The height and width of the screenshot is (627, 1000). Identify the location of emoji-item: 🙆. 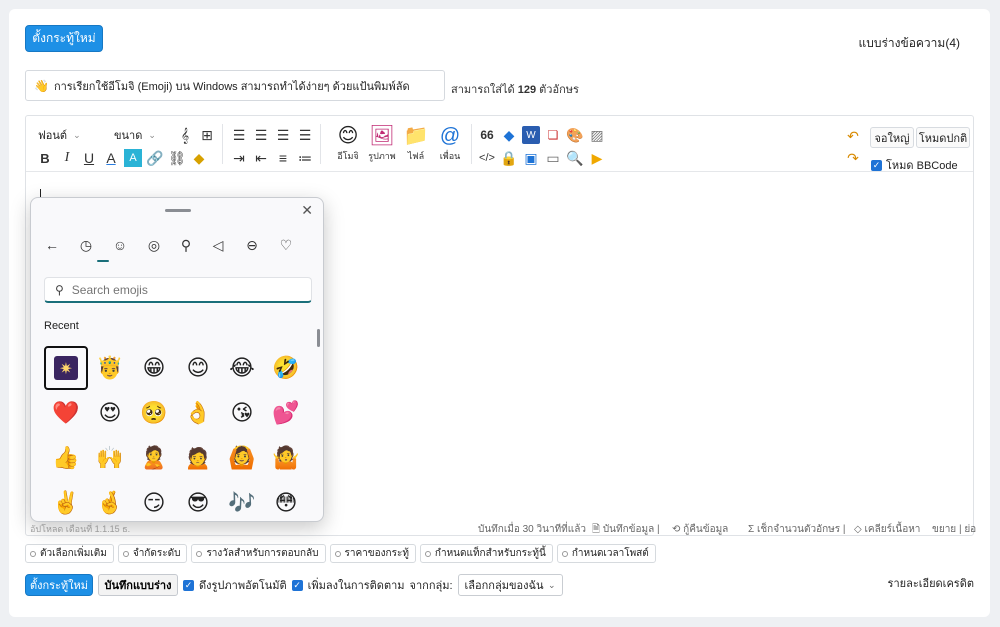
(242, 458).